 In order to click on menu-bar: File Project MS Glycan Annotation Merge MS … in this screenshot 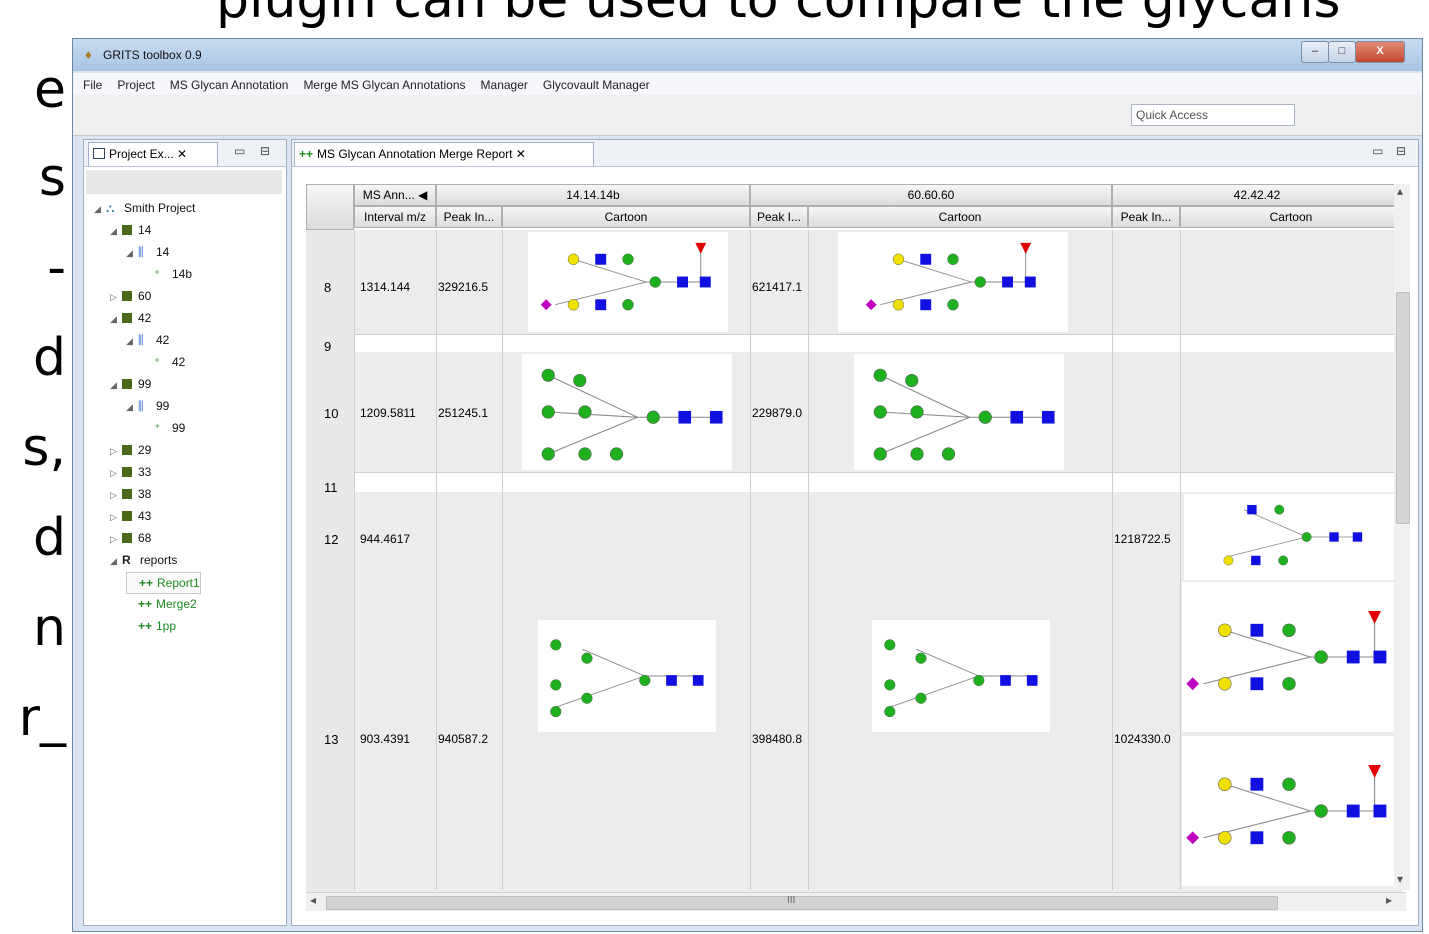, I will do `click(747, 84)`.